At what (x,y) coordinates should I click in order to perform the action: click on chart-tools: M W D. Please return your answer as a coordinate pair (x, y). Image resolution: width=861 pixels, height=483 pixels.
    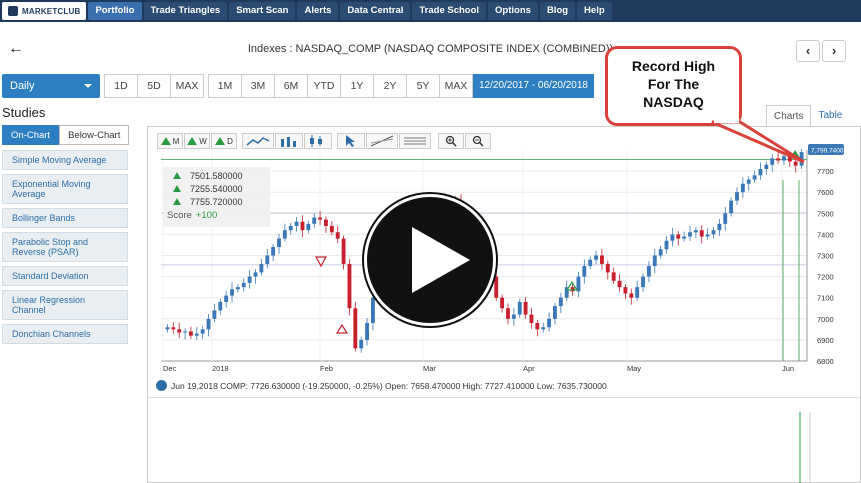
    Looking at the image, I should click on (324, 141).